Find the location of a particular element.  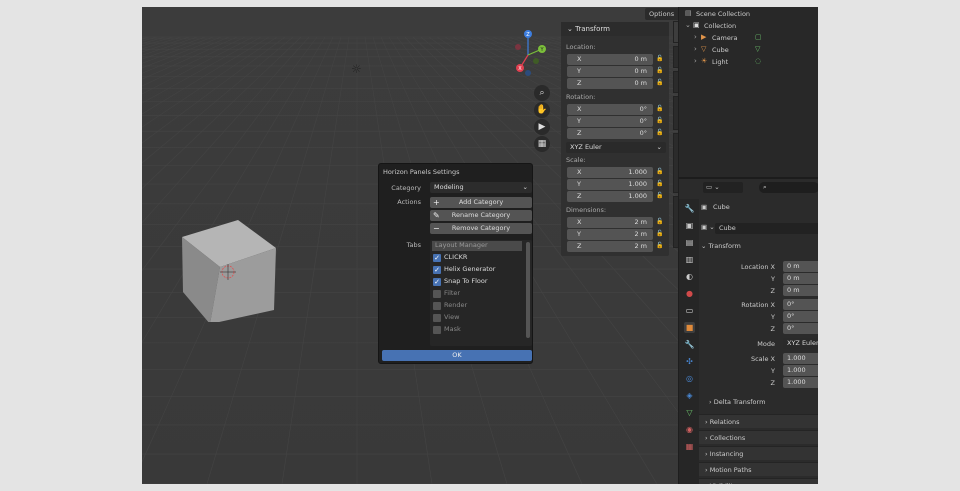

delta-transform-section: › Delta Transform is located at coordinates (737, 402).